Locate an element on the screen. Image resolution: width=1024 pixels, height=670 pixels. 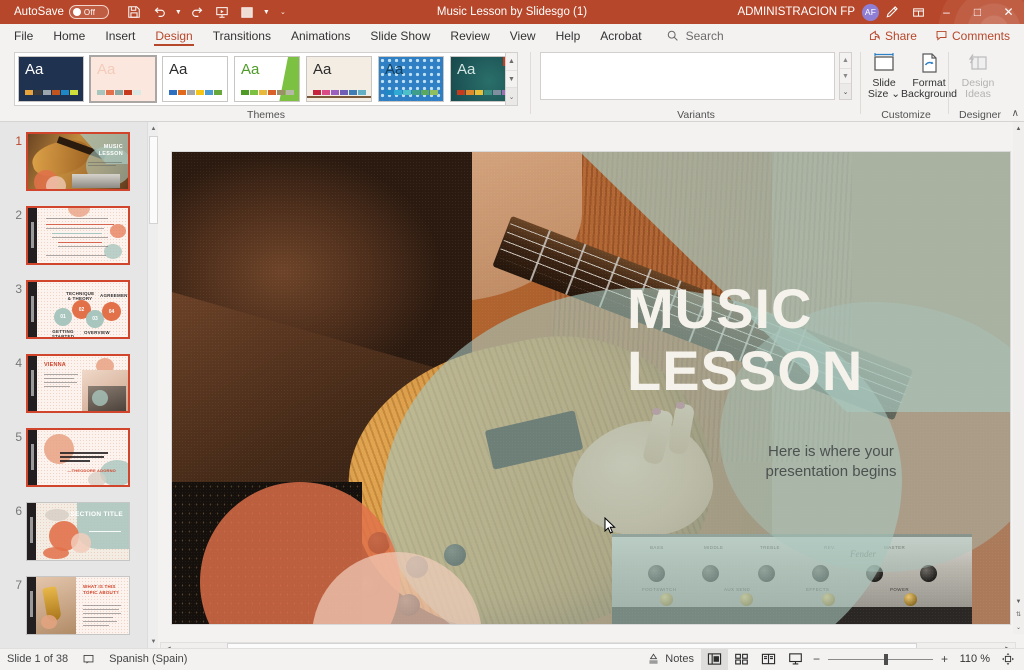
thumbnail-image: MUSICLESSON is located at coordinates (78, 161).